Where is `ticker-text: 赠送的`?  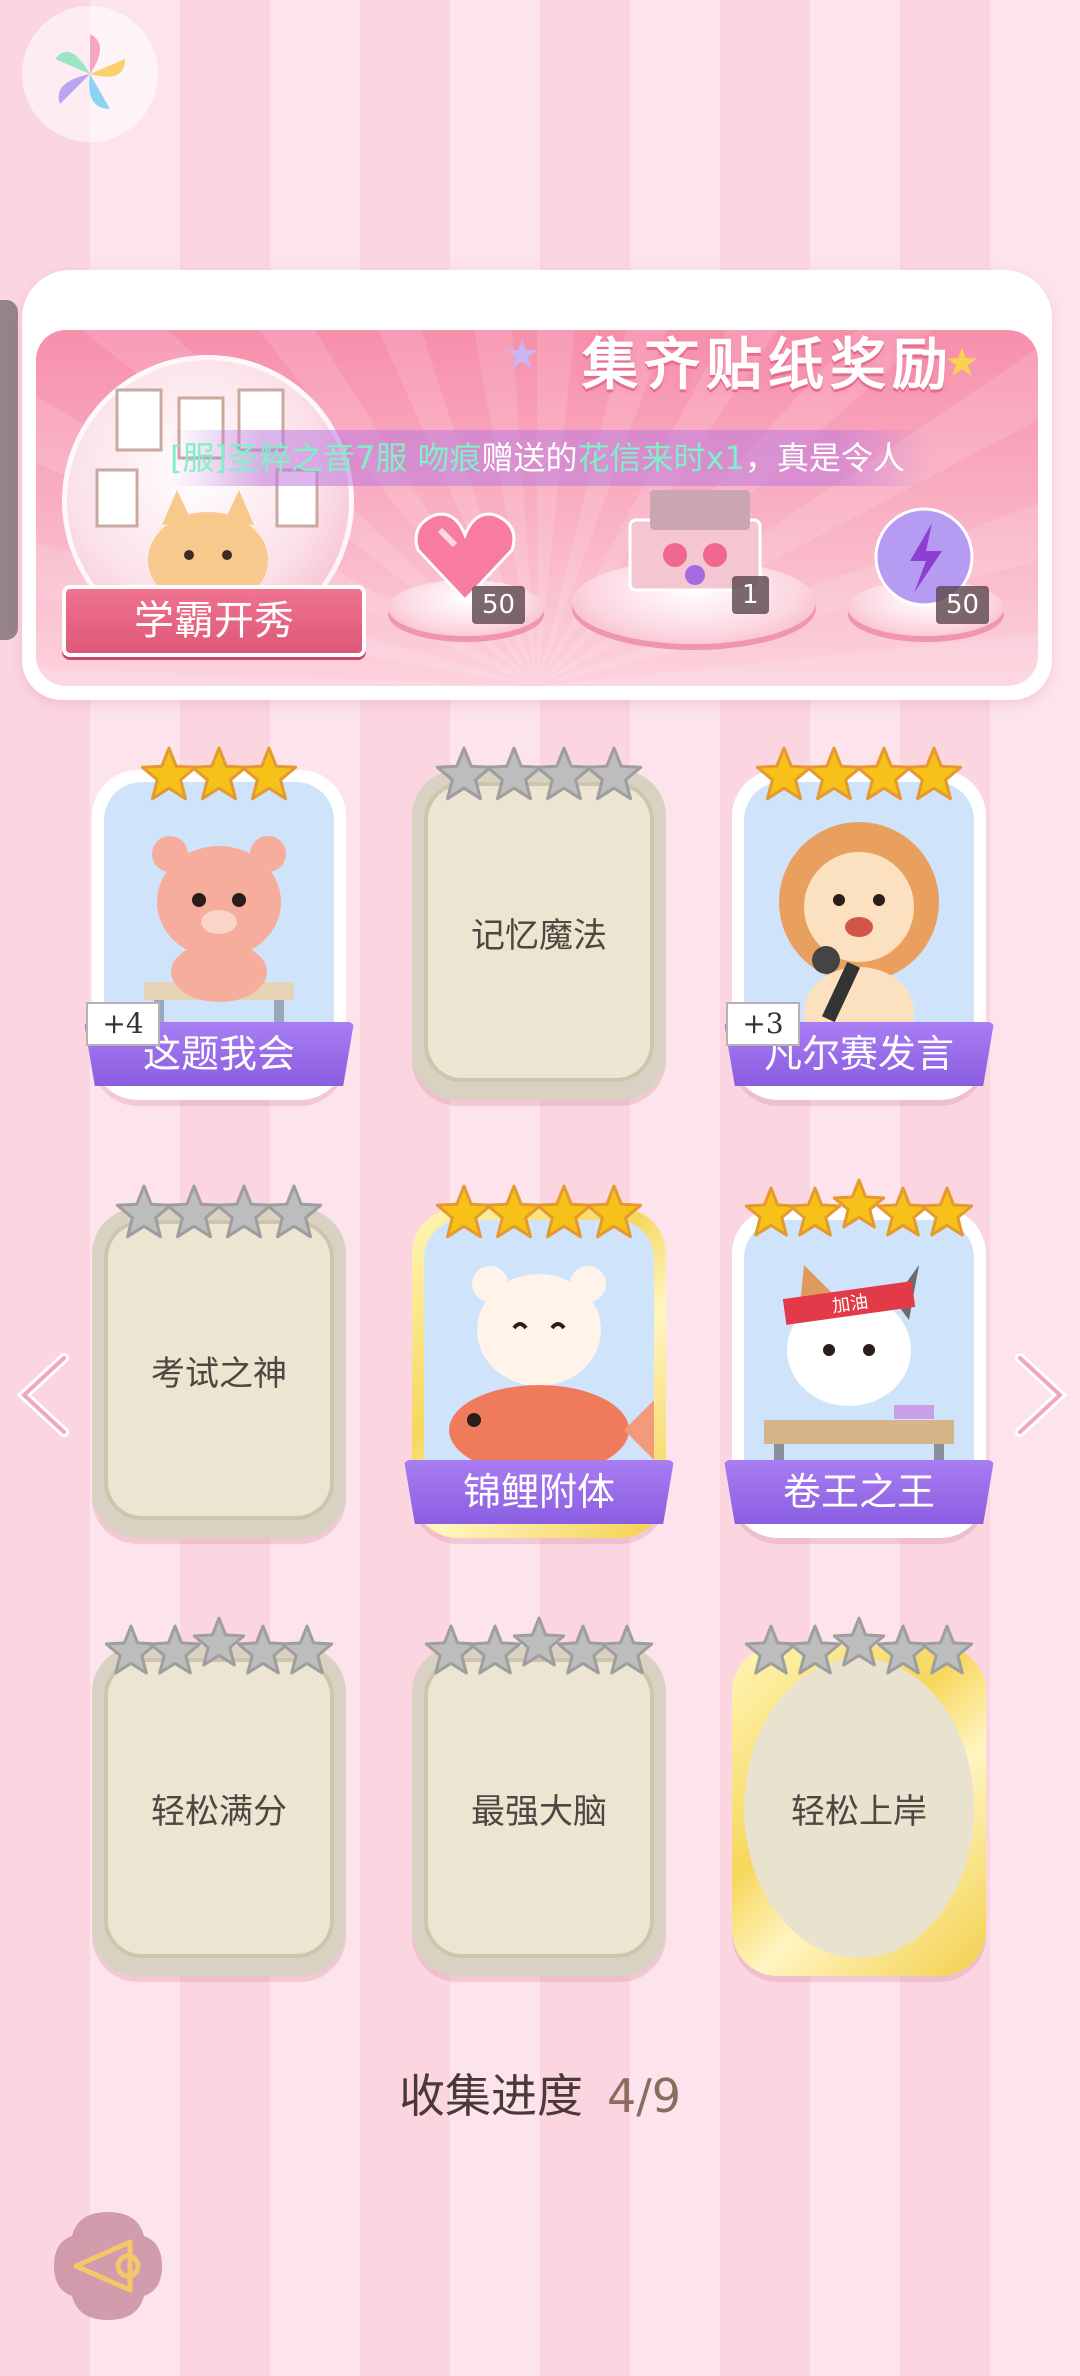 ticker-text: 赠送的 is located at coordinates (529, 458).